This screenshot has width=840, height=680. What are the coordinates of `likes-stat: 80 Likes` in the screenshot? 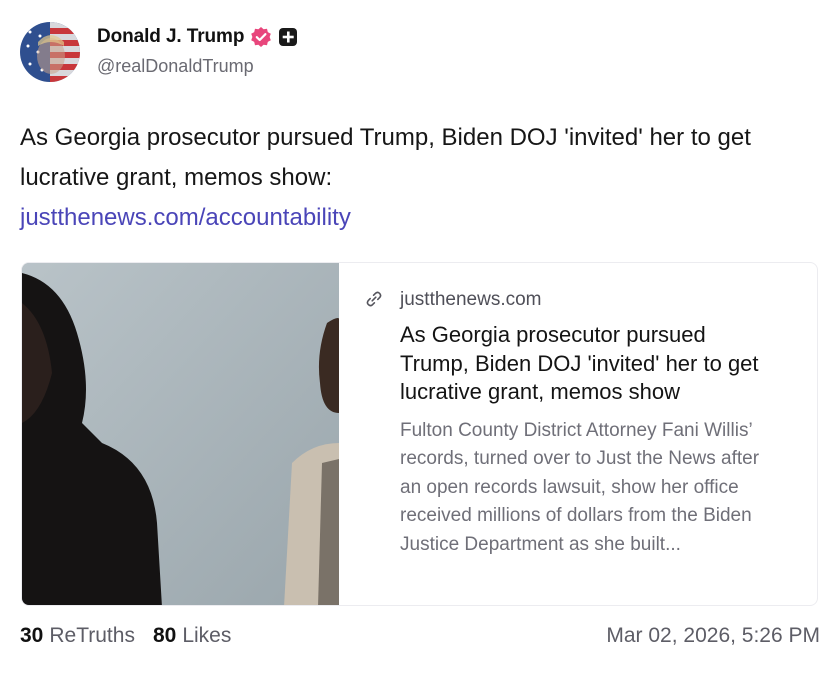 It's located at (192, 636).